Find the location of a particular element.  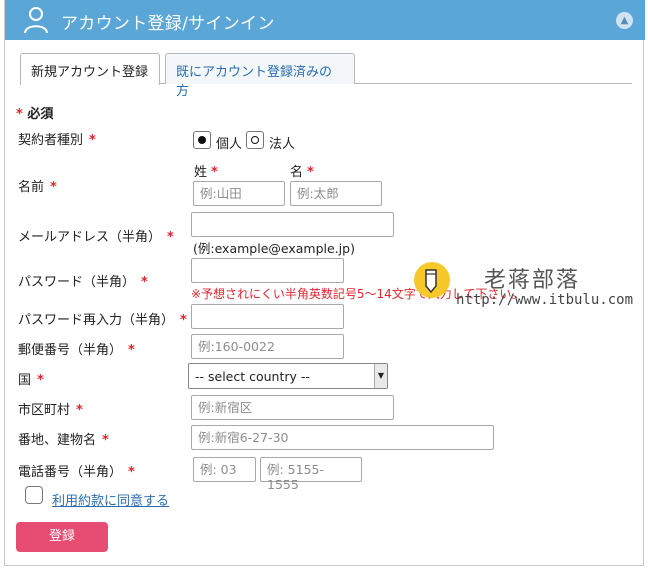

first-name-label: 名 * is located at coordinates (302, 170).